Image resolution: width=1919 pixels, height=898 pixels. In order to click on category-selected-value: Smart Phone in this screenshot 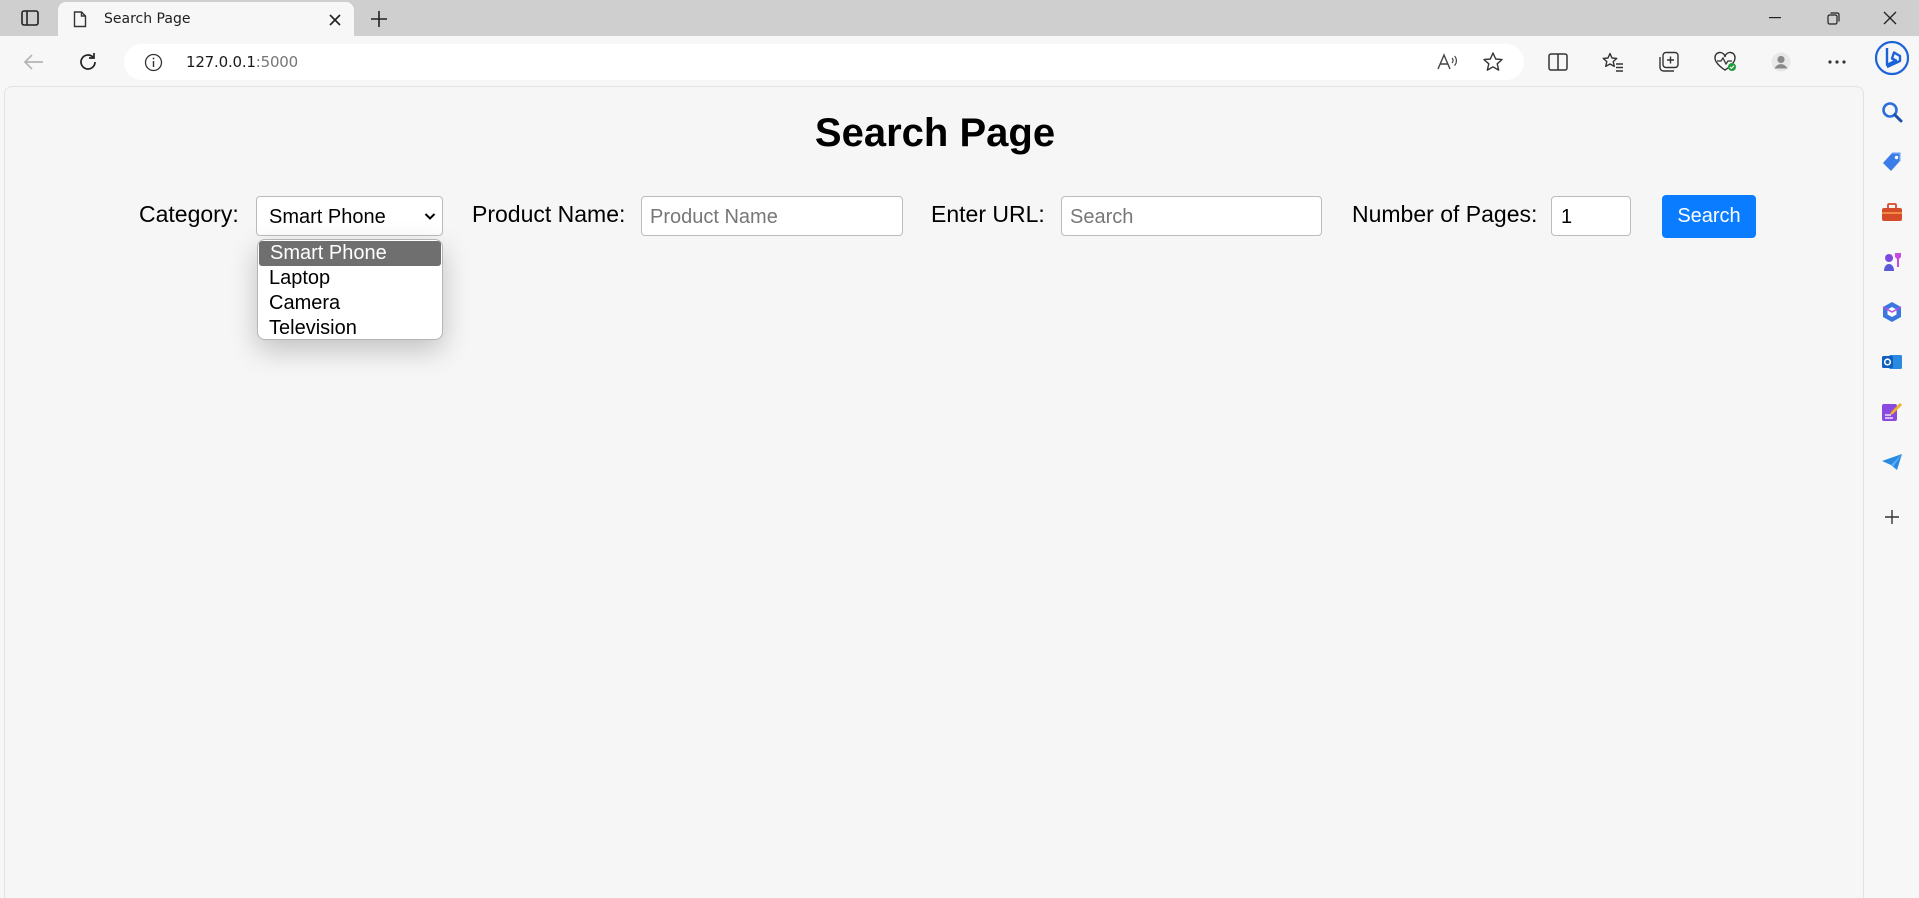, I will do `click(327, 217)`.